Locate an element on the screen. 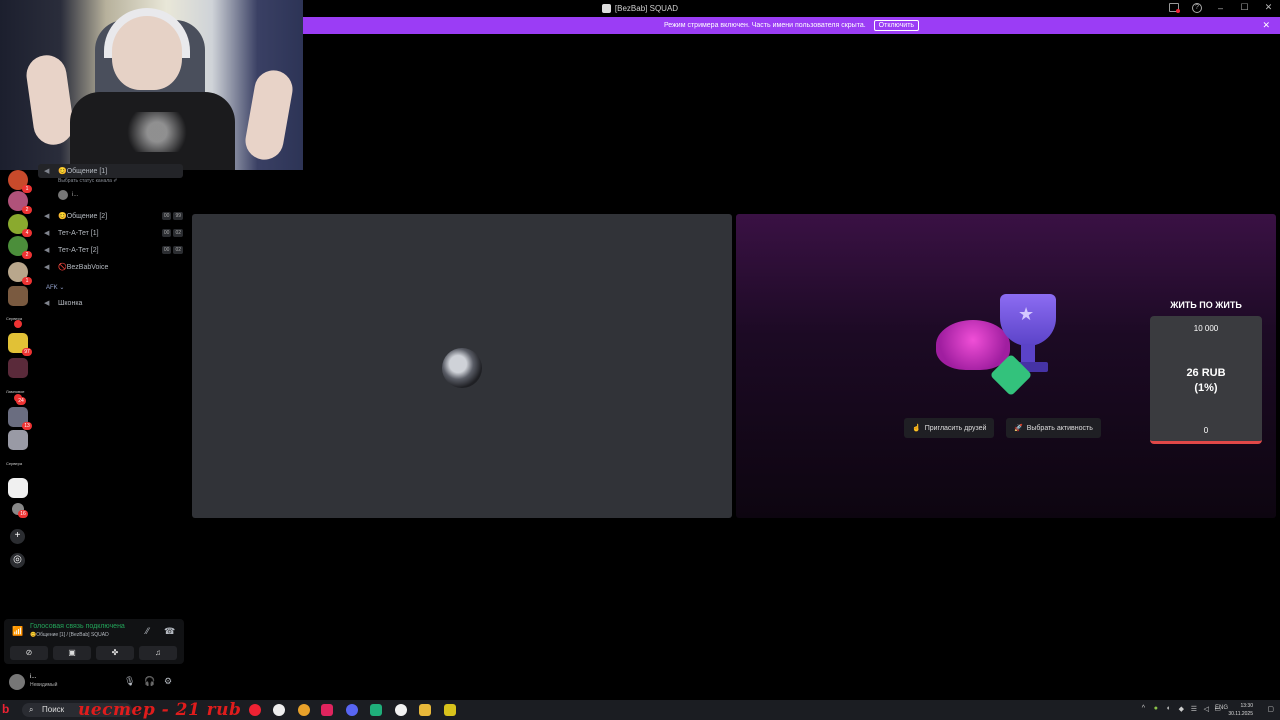 This screenshot has height=720, width=1280. donation-amount: 26 RUB is located at coordinates (1206, 373).